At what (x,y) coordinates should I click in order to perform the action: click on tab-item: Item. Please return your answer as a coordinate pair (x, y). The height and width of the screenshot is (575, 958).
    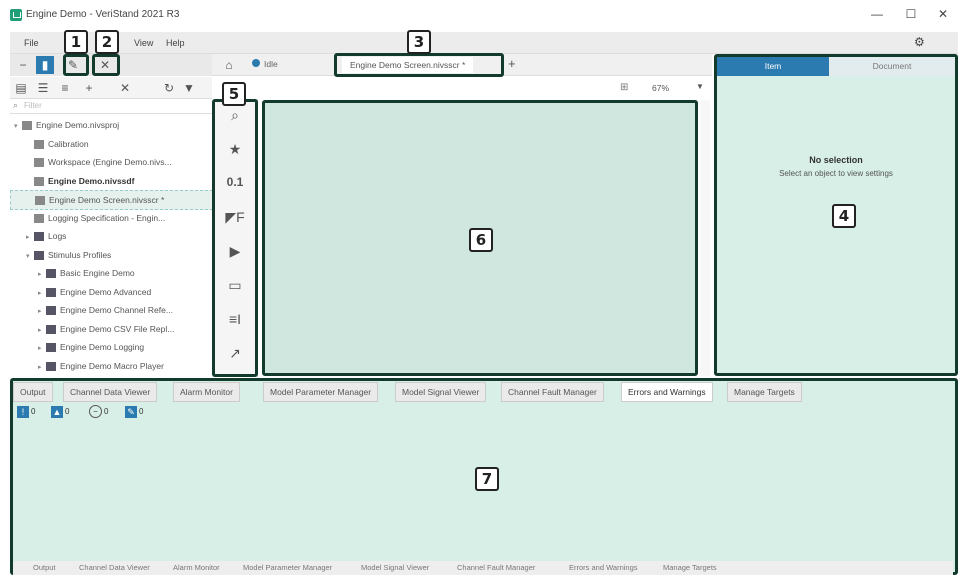
    Looking at the image, I should click on (773, 66).